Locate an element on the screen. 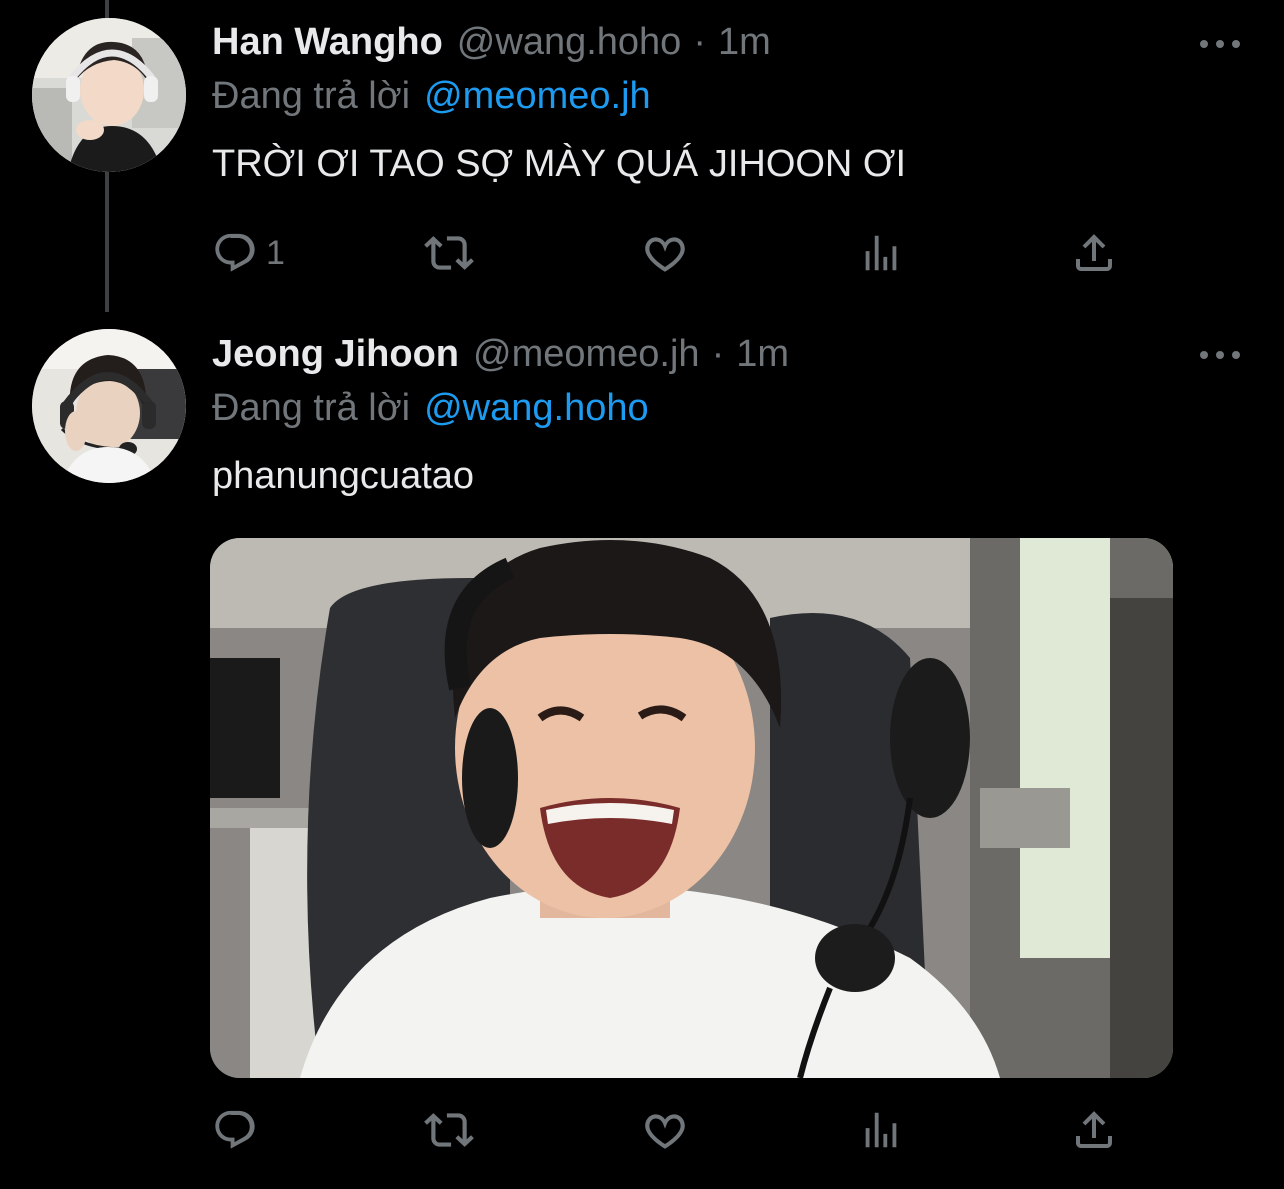 This screenshot has height=1189, width=1284. reply-mention-link: @meomeo.jh is located at coordinates (537, 96).